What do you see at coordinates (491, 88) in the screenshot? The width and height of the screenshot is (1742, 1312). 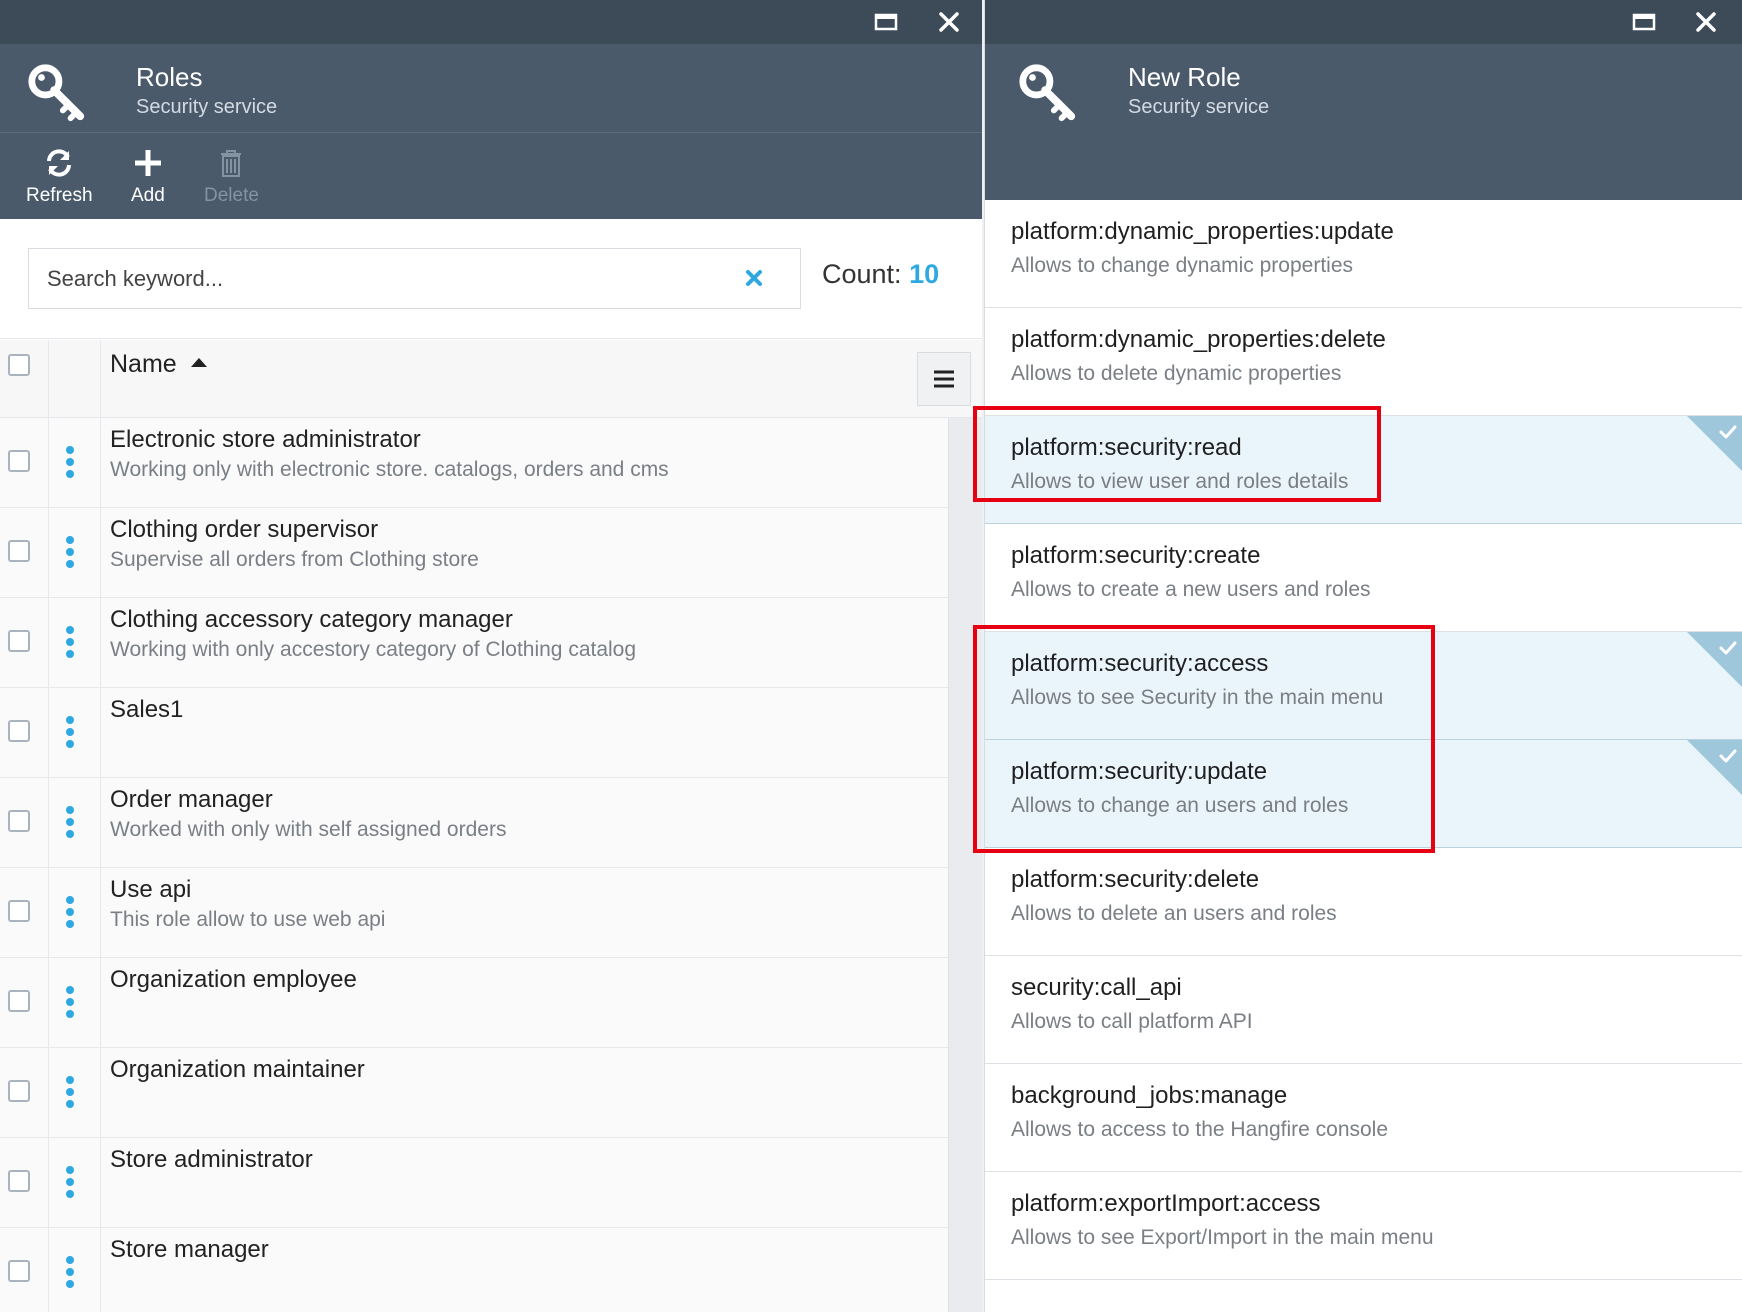 I see `blade-header: Roles Security service` at bounding box center [491, 88].